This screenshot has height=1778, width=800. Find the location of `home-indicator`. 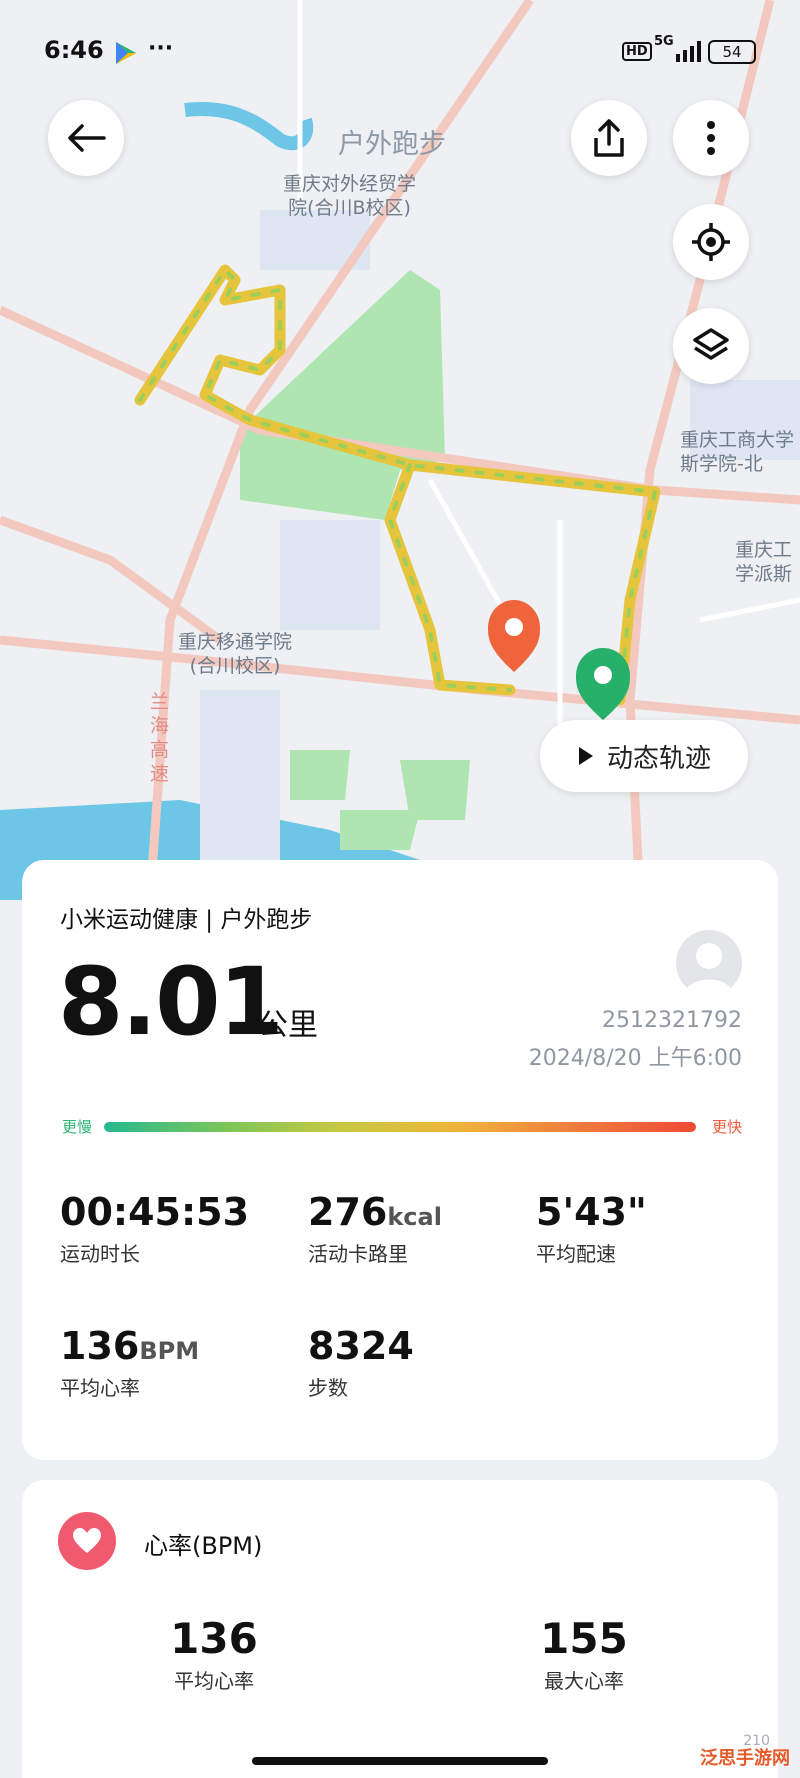

home-indicator is located at coordinates (400, 1761).